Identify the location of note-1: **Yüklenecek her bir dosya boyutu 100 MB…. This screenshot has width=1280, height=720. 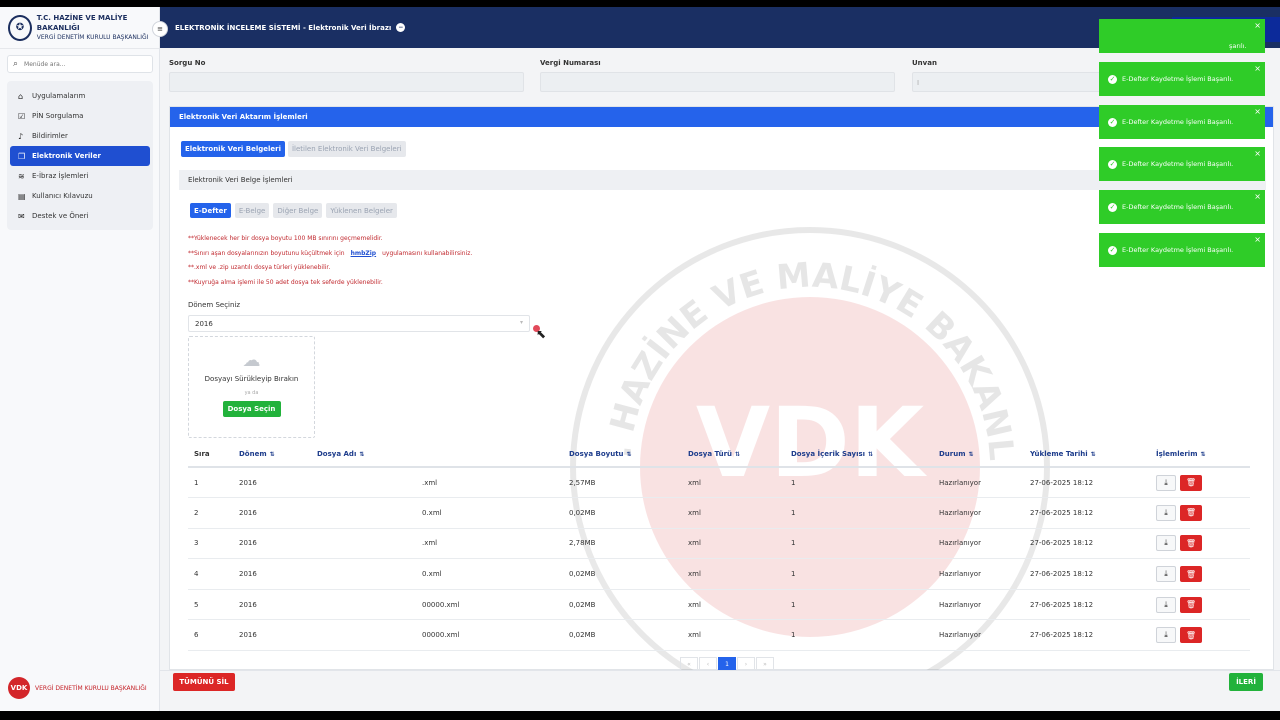
(285, 238).